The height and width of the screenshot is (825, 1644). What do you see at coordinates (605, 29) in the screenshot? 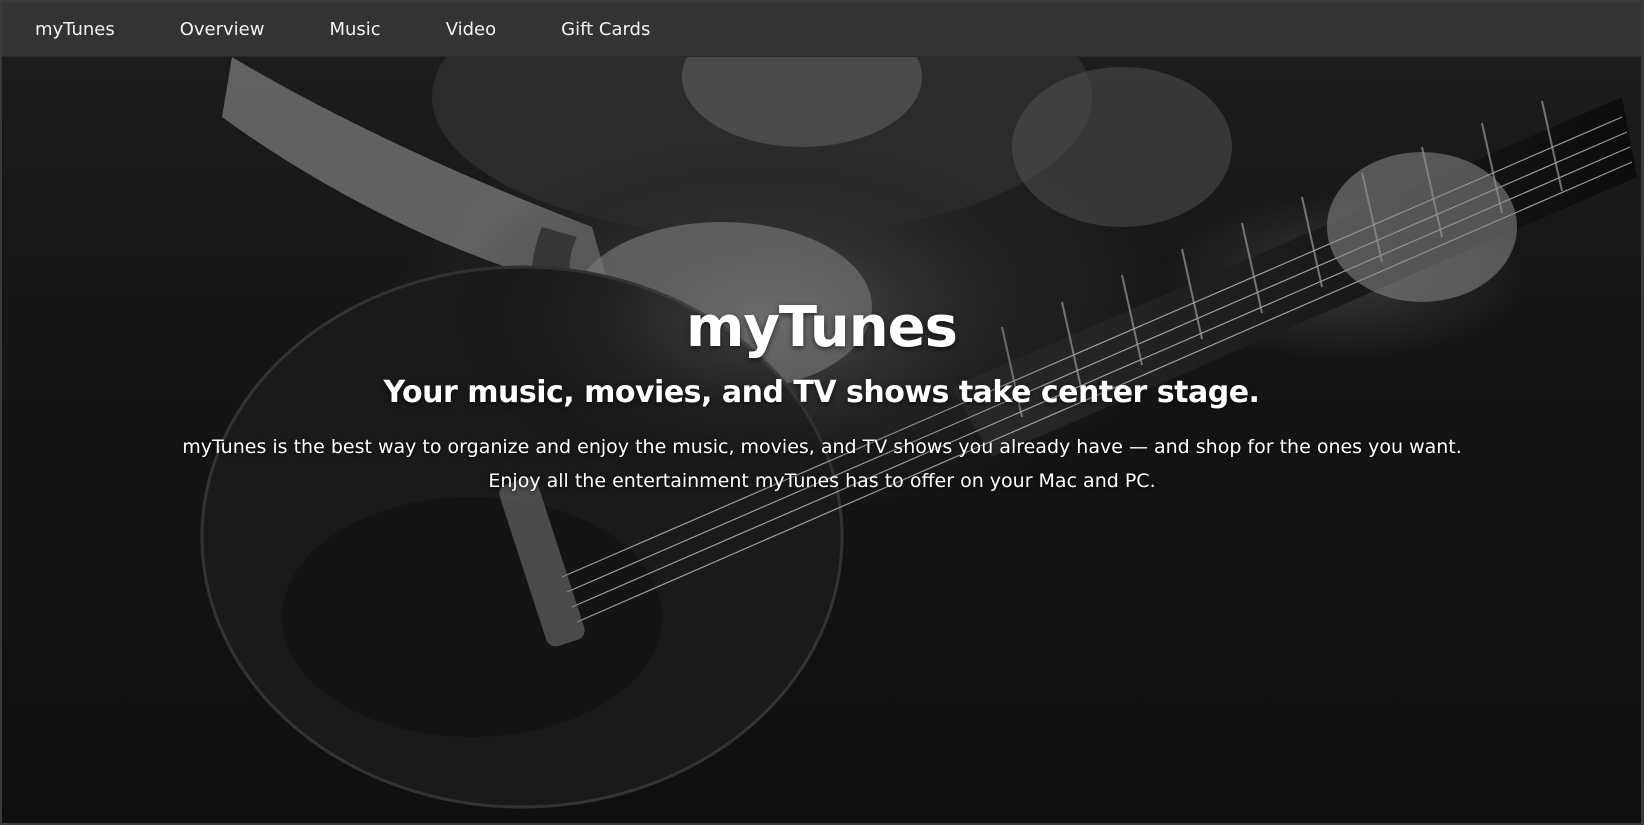
I see `nav-link-gift-cards: Gift Cards` at bounding box center [605, 29].